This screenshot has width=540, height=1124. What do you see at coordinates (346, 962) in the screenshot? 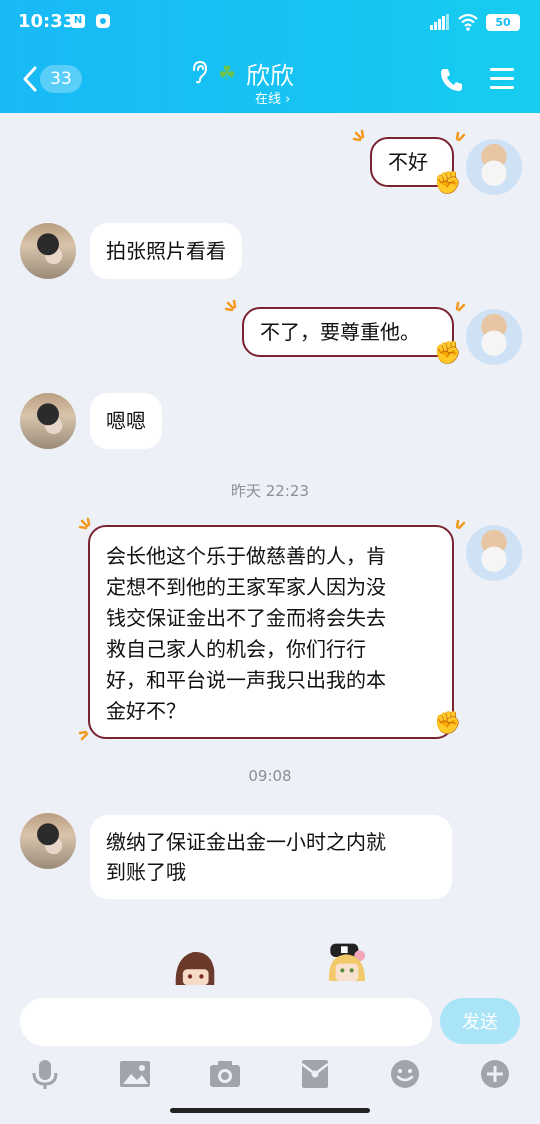
I see `girl-character-sticker-icon` at bounding box center [346, 962].